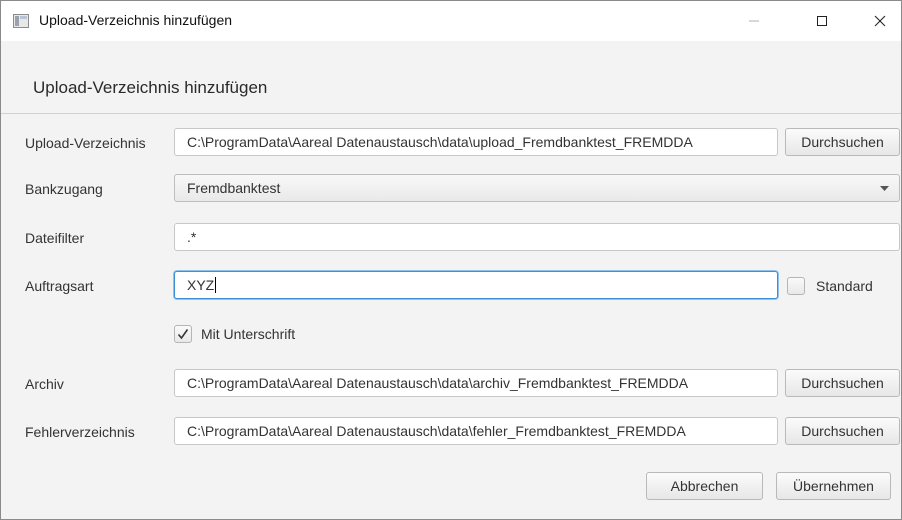 This screenshot has width=902, height=520. I want to click on close-icon, so click(880, 21).